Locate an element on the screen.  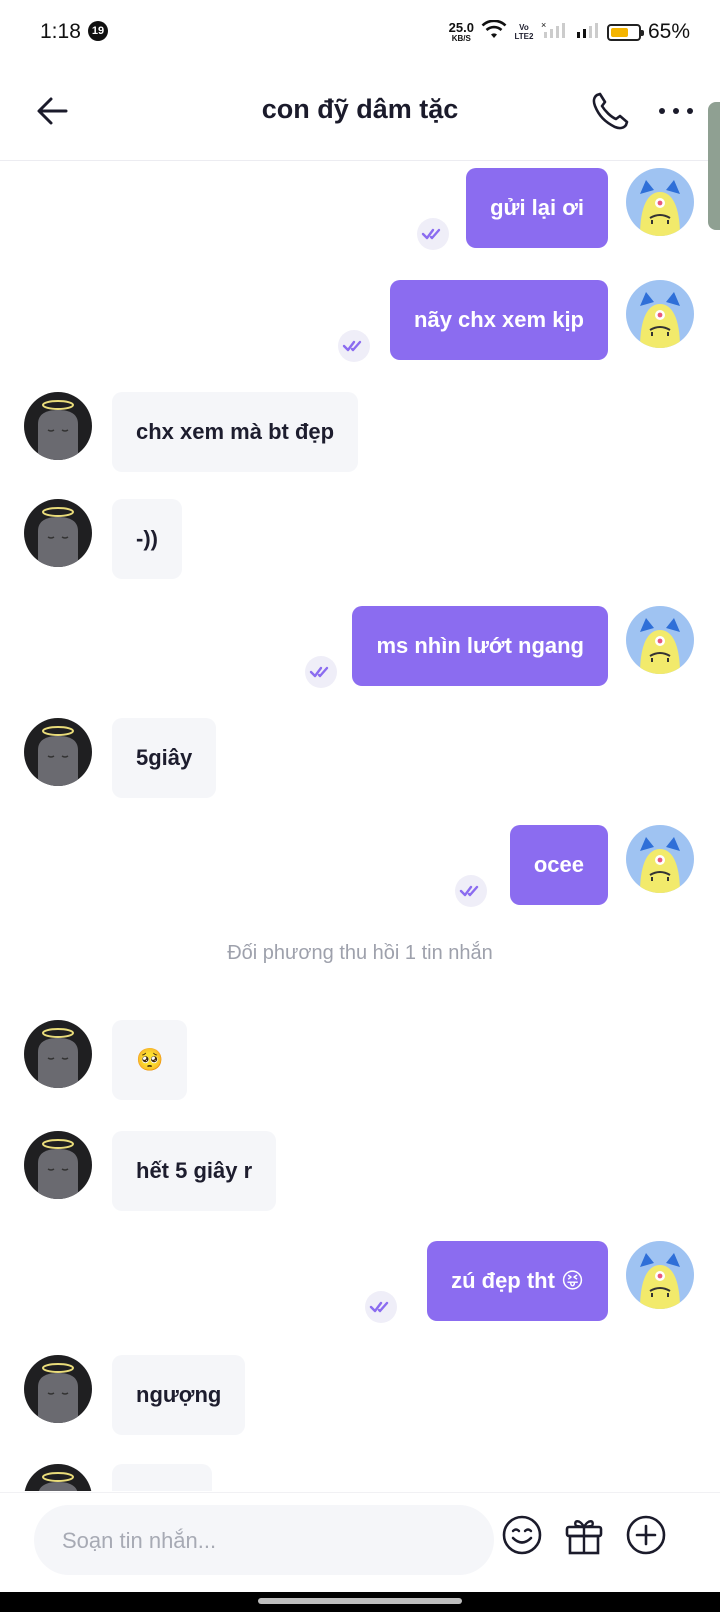
system-message: Đối phương thu hồi 1 tin nhắn is located at coordinates (360, 953).